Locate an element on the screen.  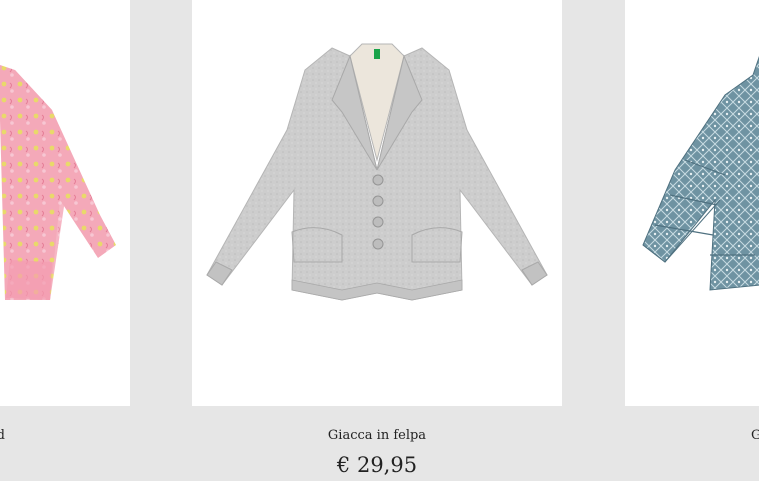
pink-floral-jacket-image is located at coordinates (58, 182).